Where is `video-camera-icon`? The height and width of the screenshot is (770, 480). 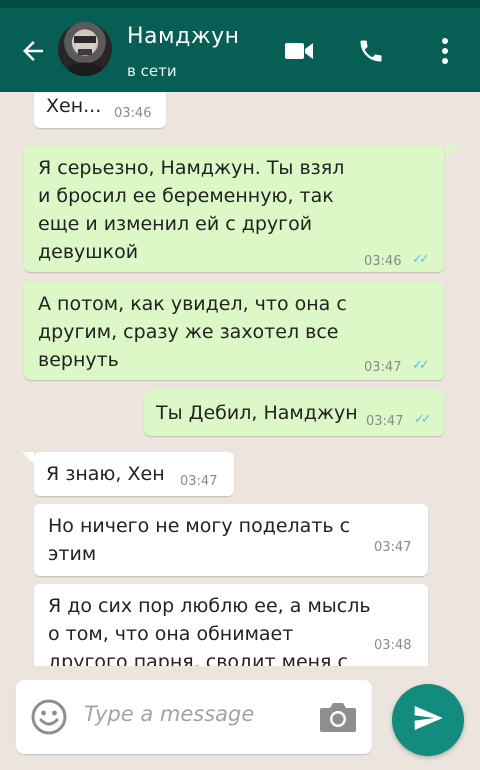
video-camera-icon is located at coordinates (299, 51).